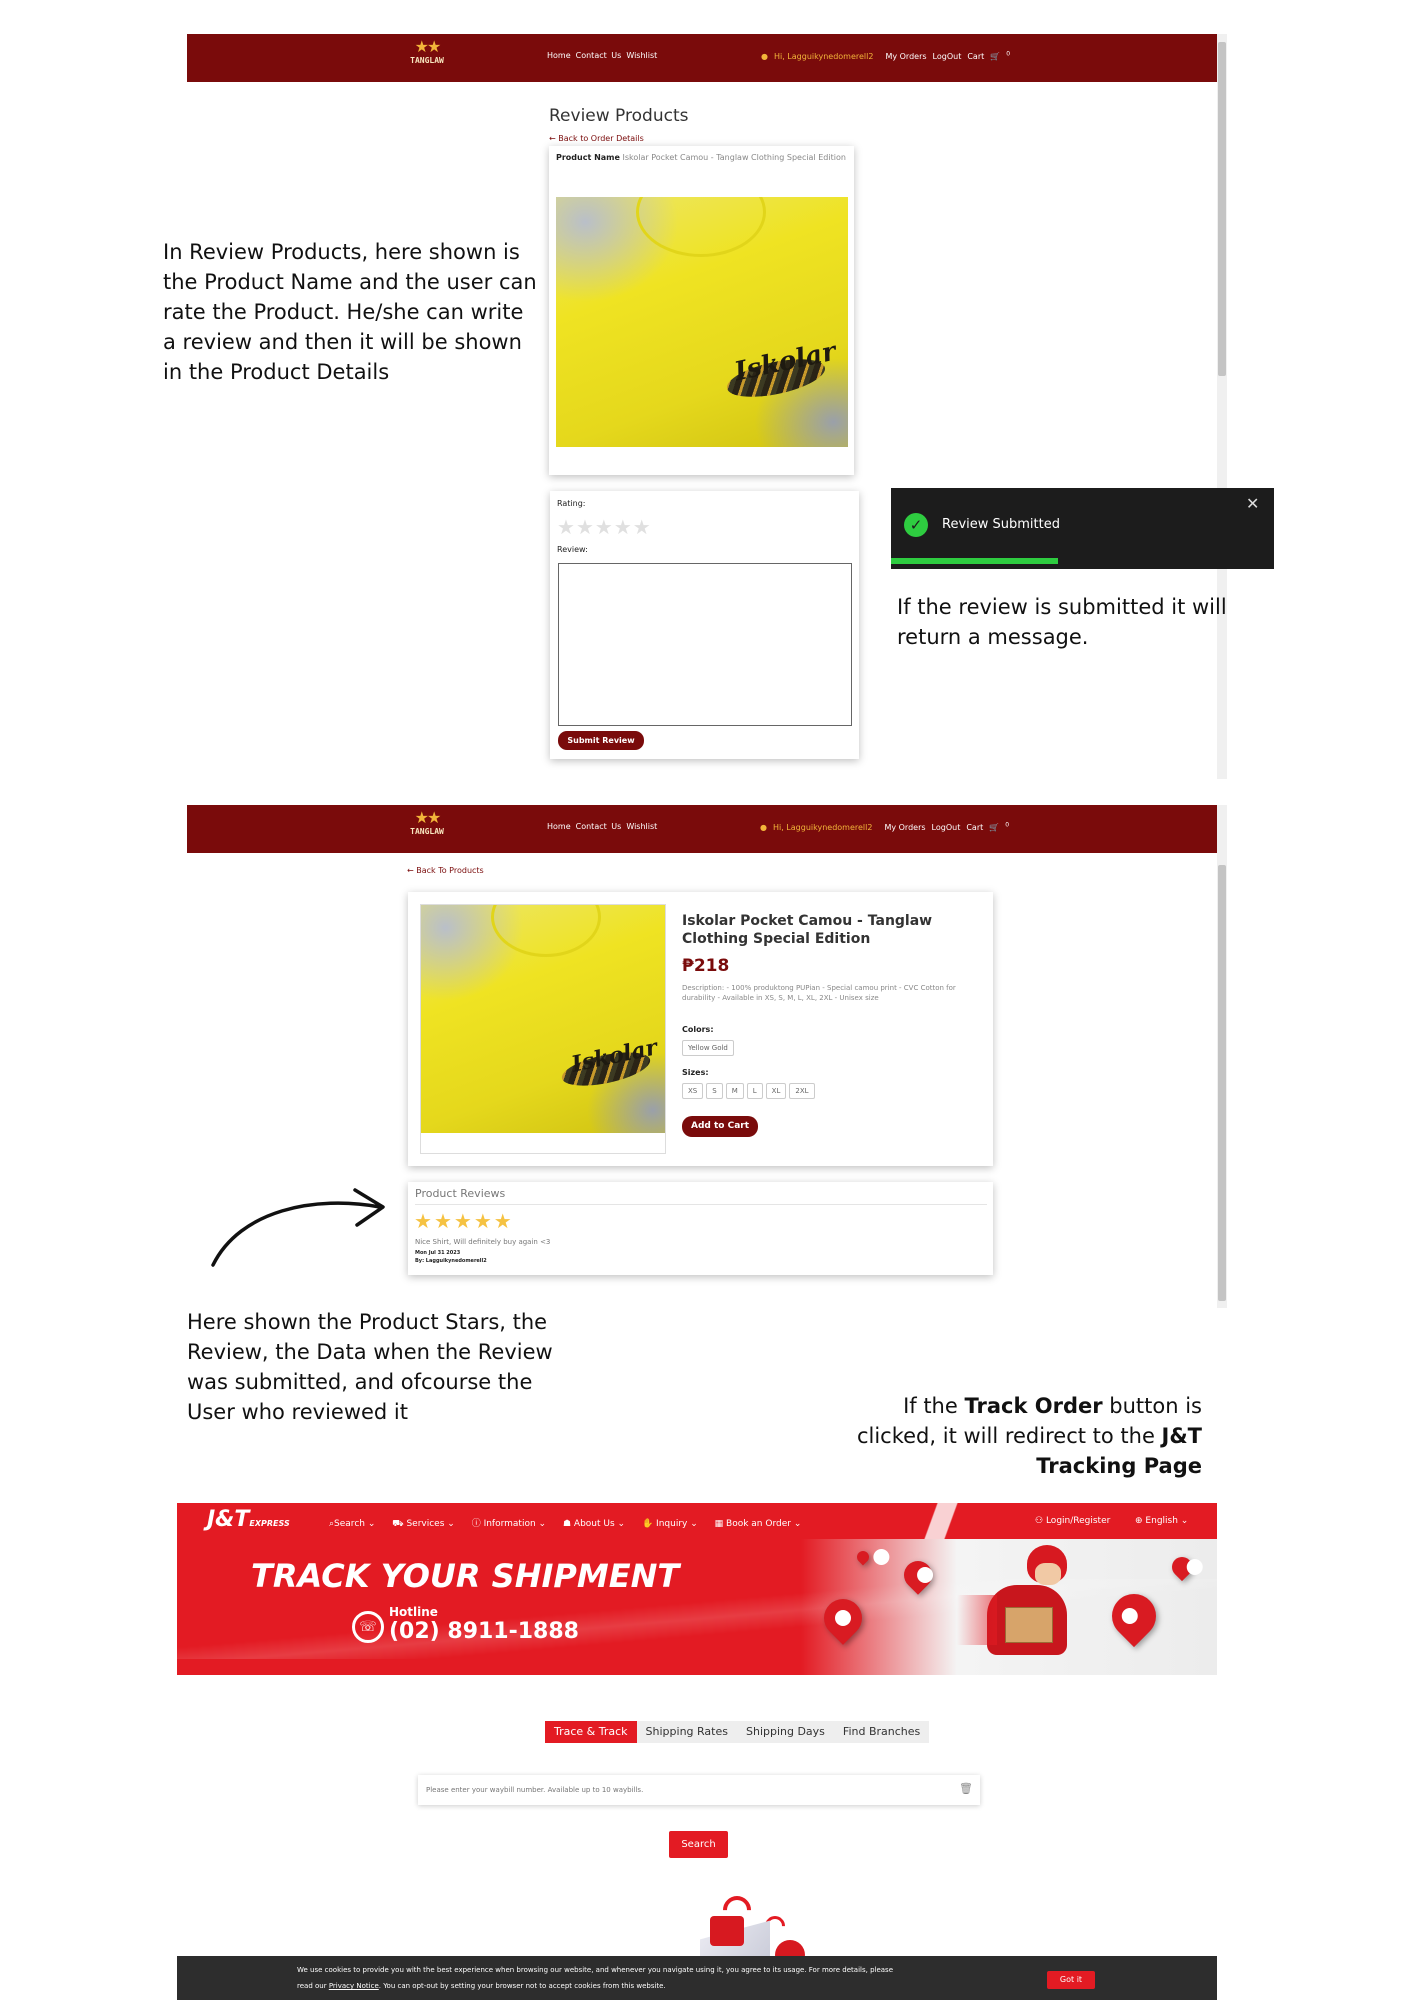 This screenshot has width=1414, height=2000. Describe the element at coordinates (248, 1519) in the screenshot. I see `jt-logo: J&TEXPRESS` at that location.